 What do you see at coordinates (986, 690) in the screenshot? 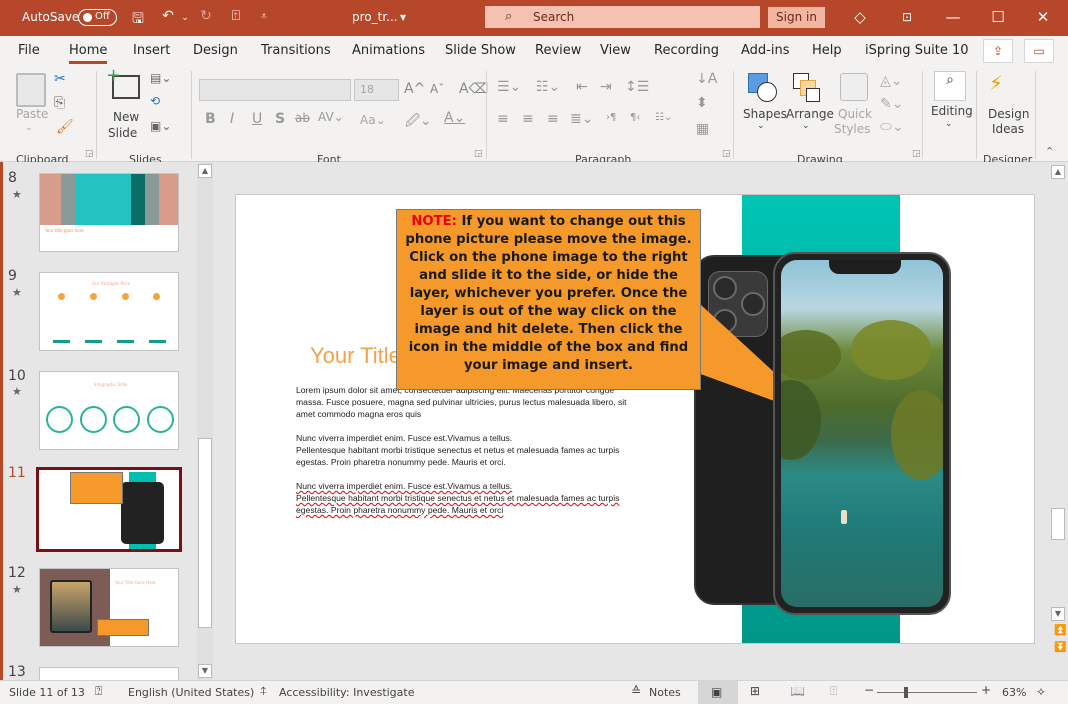
I see `zoom-in-button: +` at bounding box center [986, 690].